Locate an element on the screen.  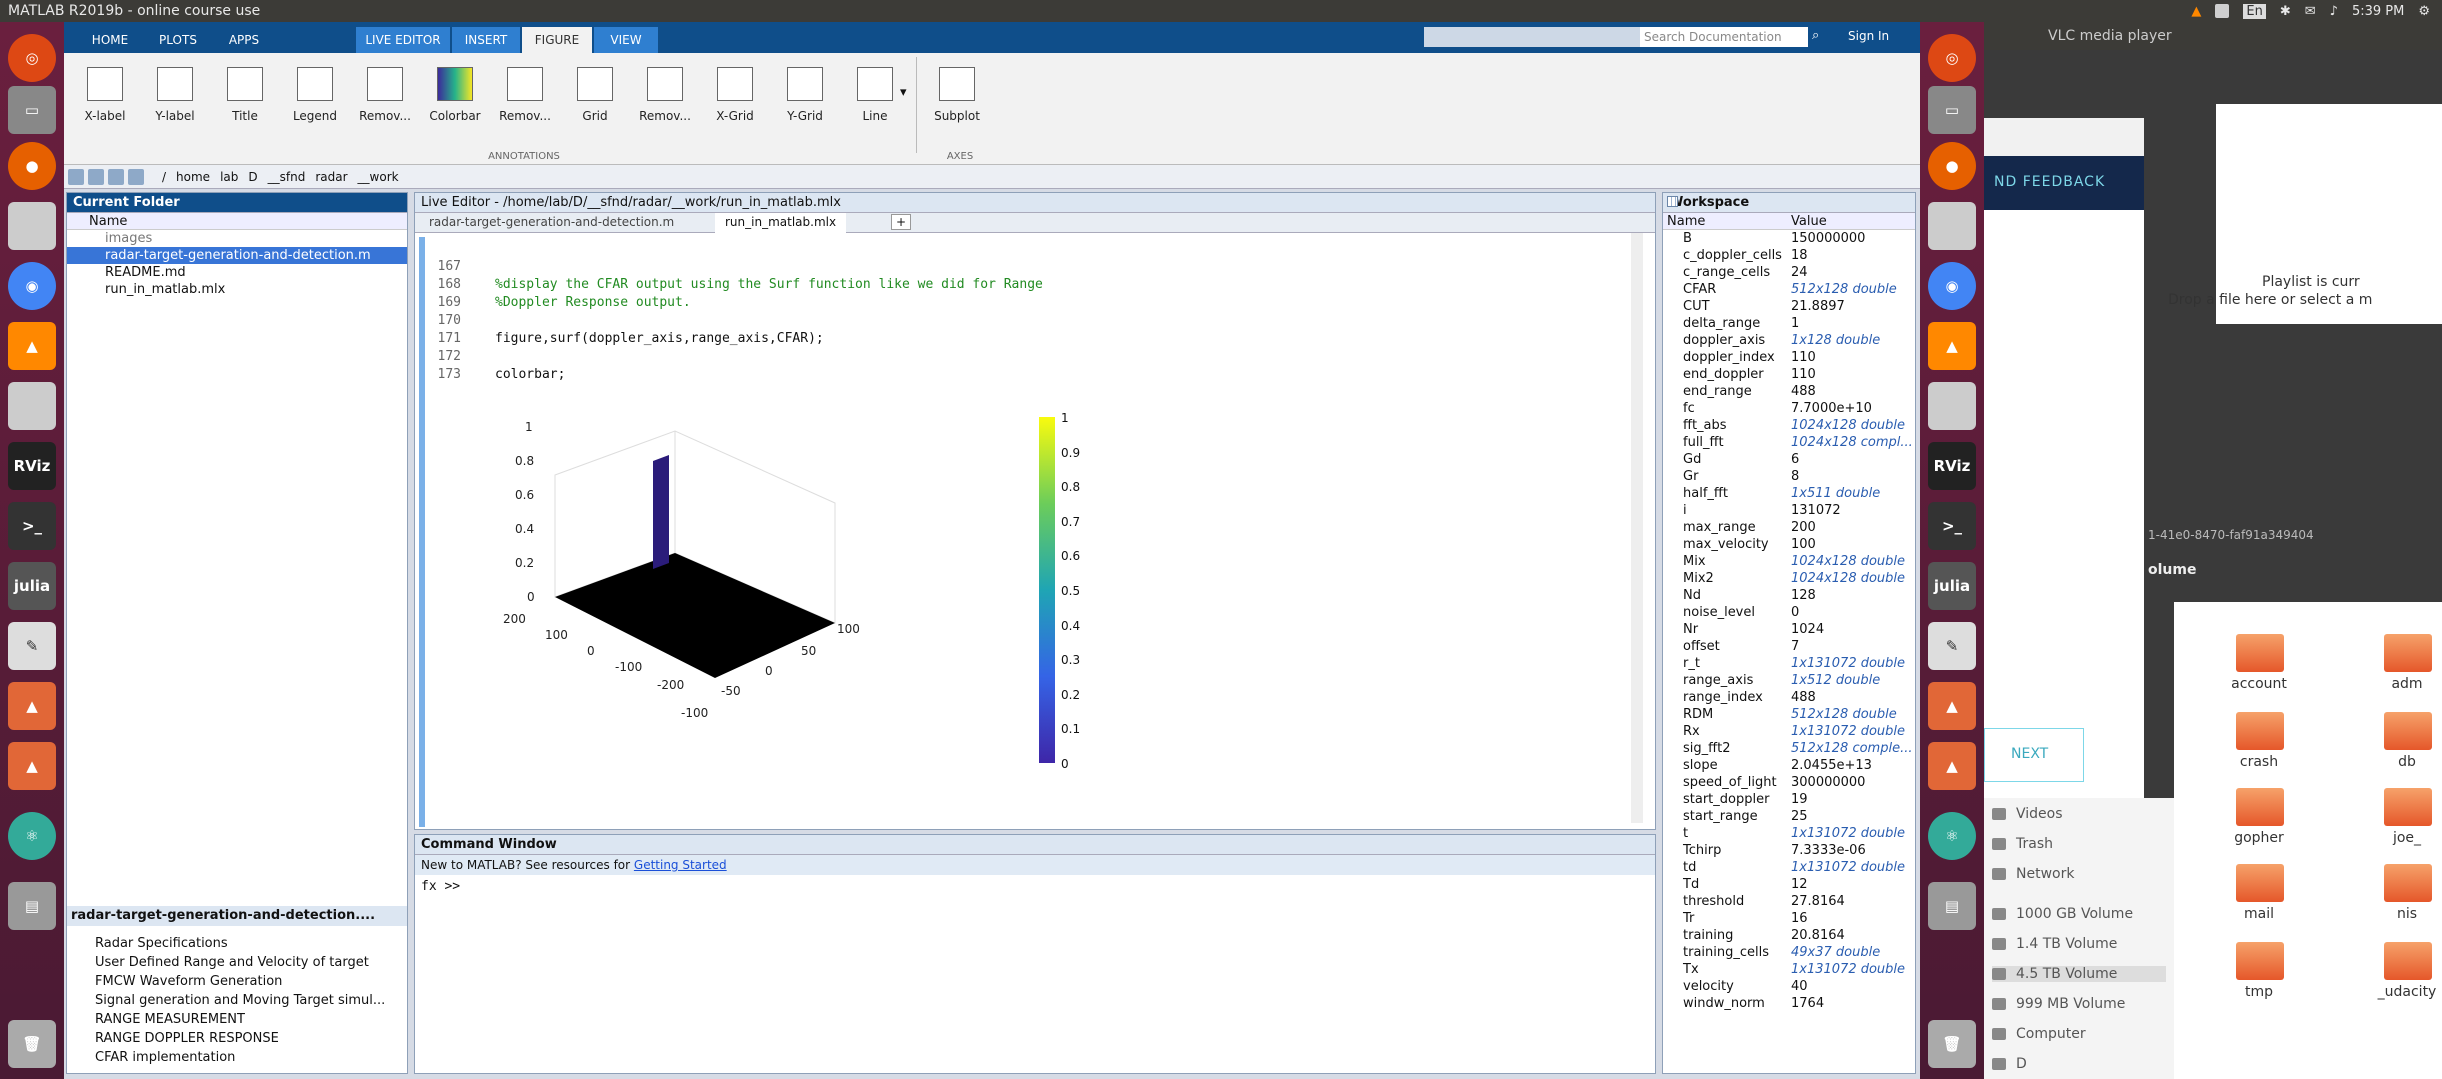
workspace-row: Tr 16 is located at coordinates (1789, 561).